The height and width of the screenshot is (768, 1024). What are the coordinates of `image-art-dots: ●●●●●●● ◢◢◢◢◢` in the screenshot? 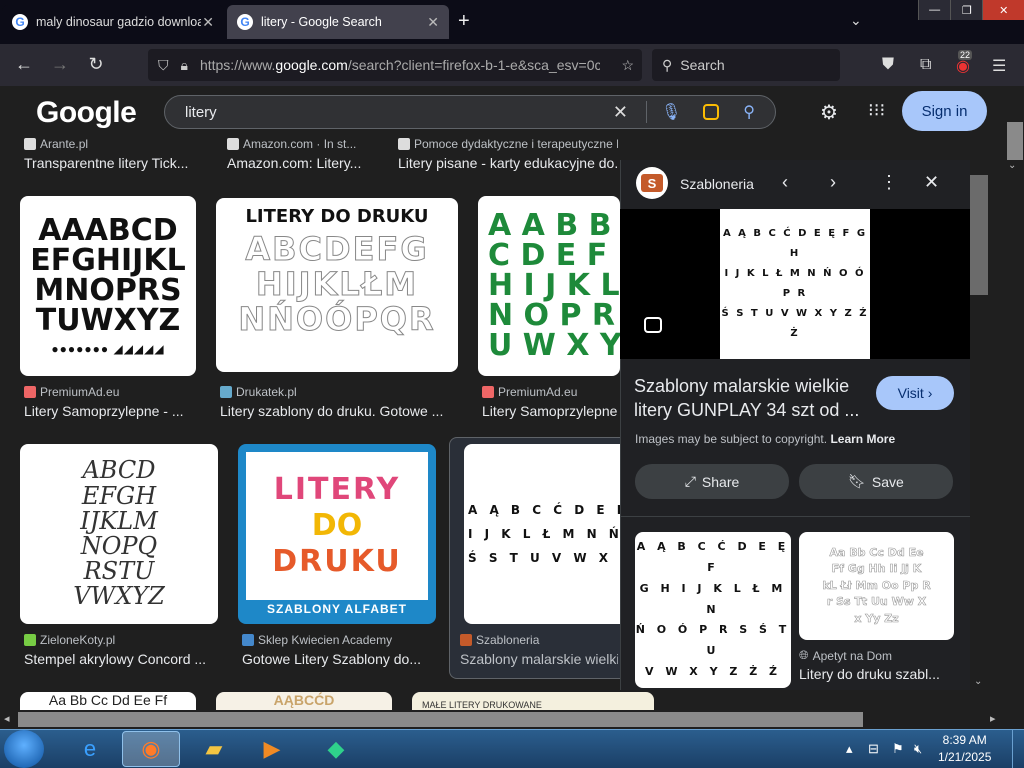 It's located at (108, 349).